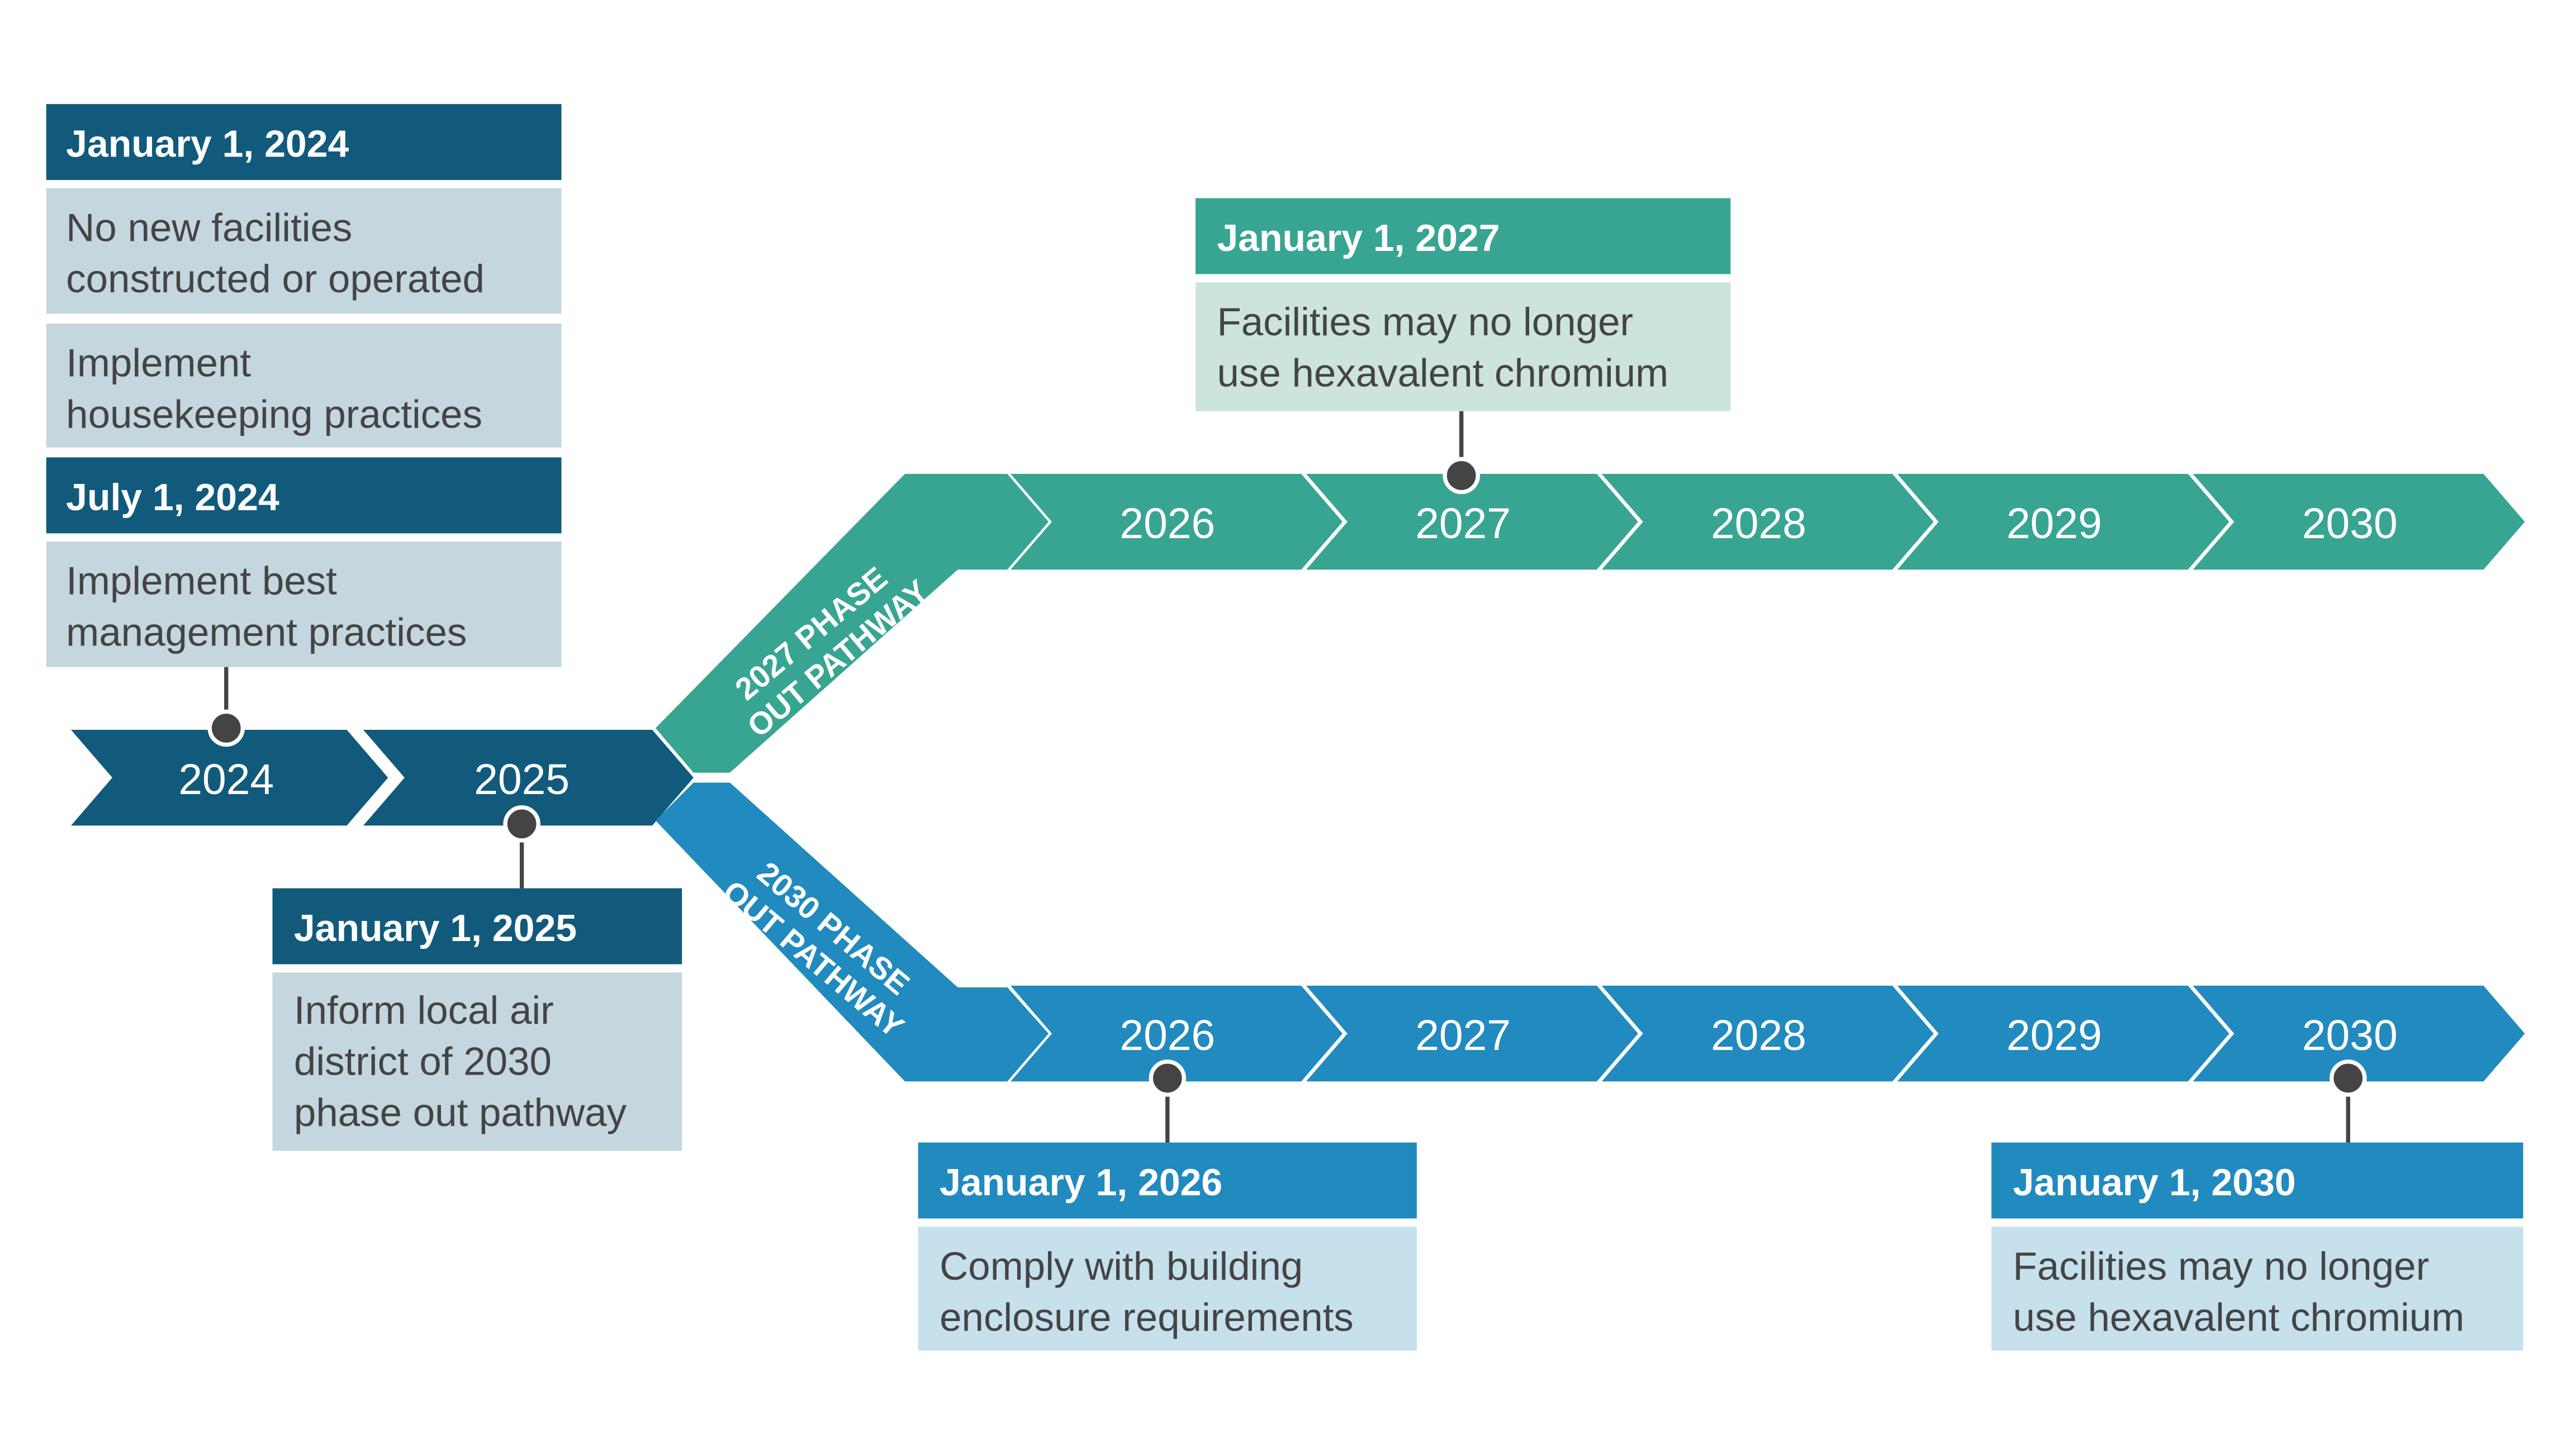 This screenshot has width=2576, height=1449. Describe the element at coordinates (2348, 1078) in the screenshot. I see `marker-dot-2030` at that location.